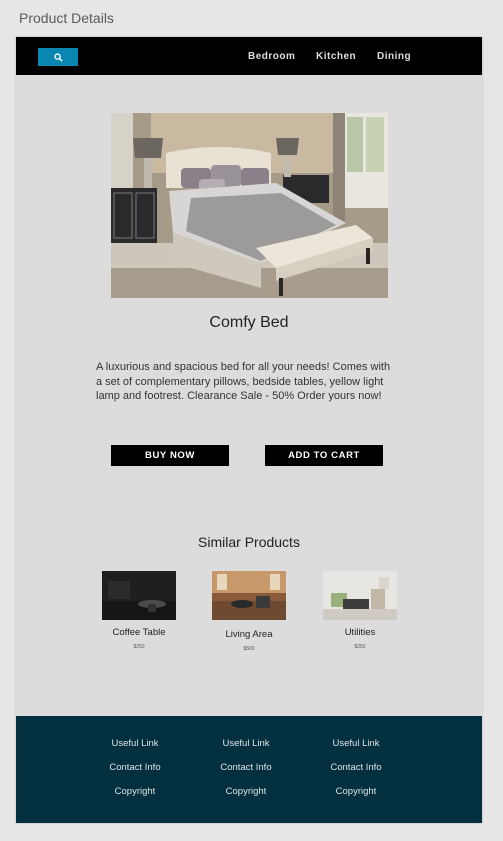 This screenshot has width=503, height=841. What do you see at coordinates (139, 632) in the screenshot?
I see `similar-product-name: Coffee Table` at bounding box center [139, 632].